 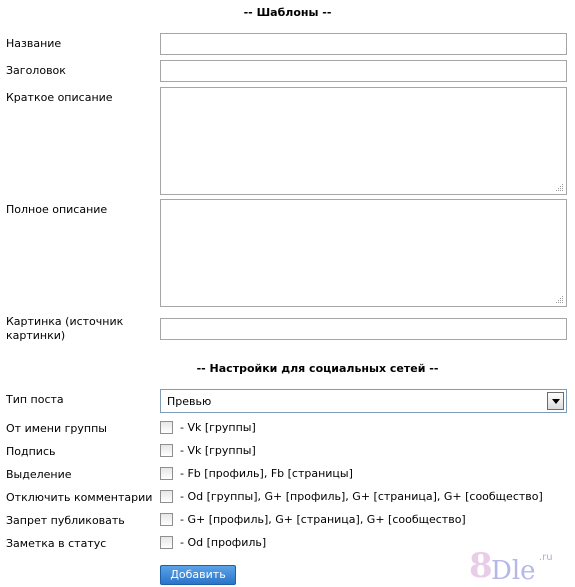 I want to click on option-desc-status-note: - Od [профиль], so click(x=223, y=542).